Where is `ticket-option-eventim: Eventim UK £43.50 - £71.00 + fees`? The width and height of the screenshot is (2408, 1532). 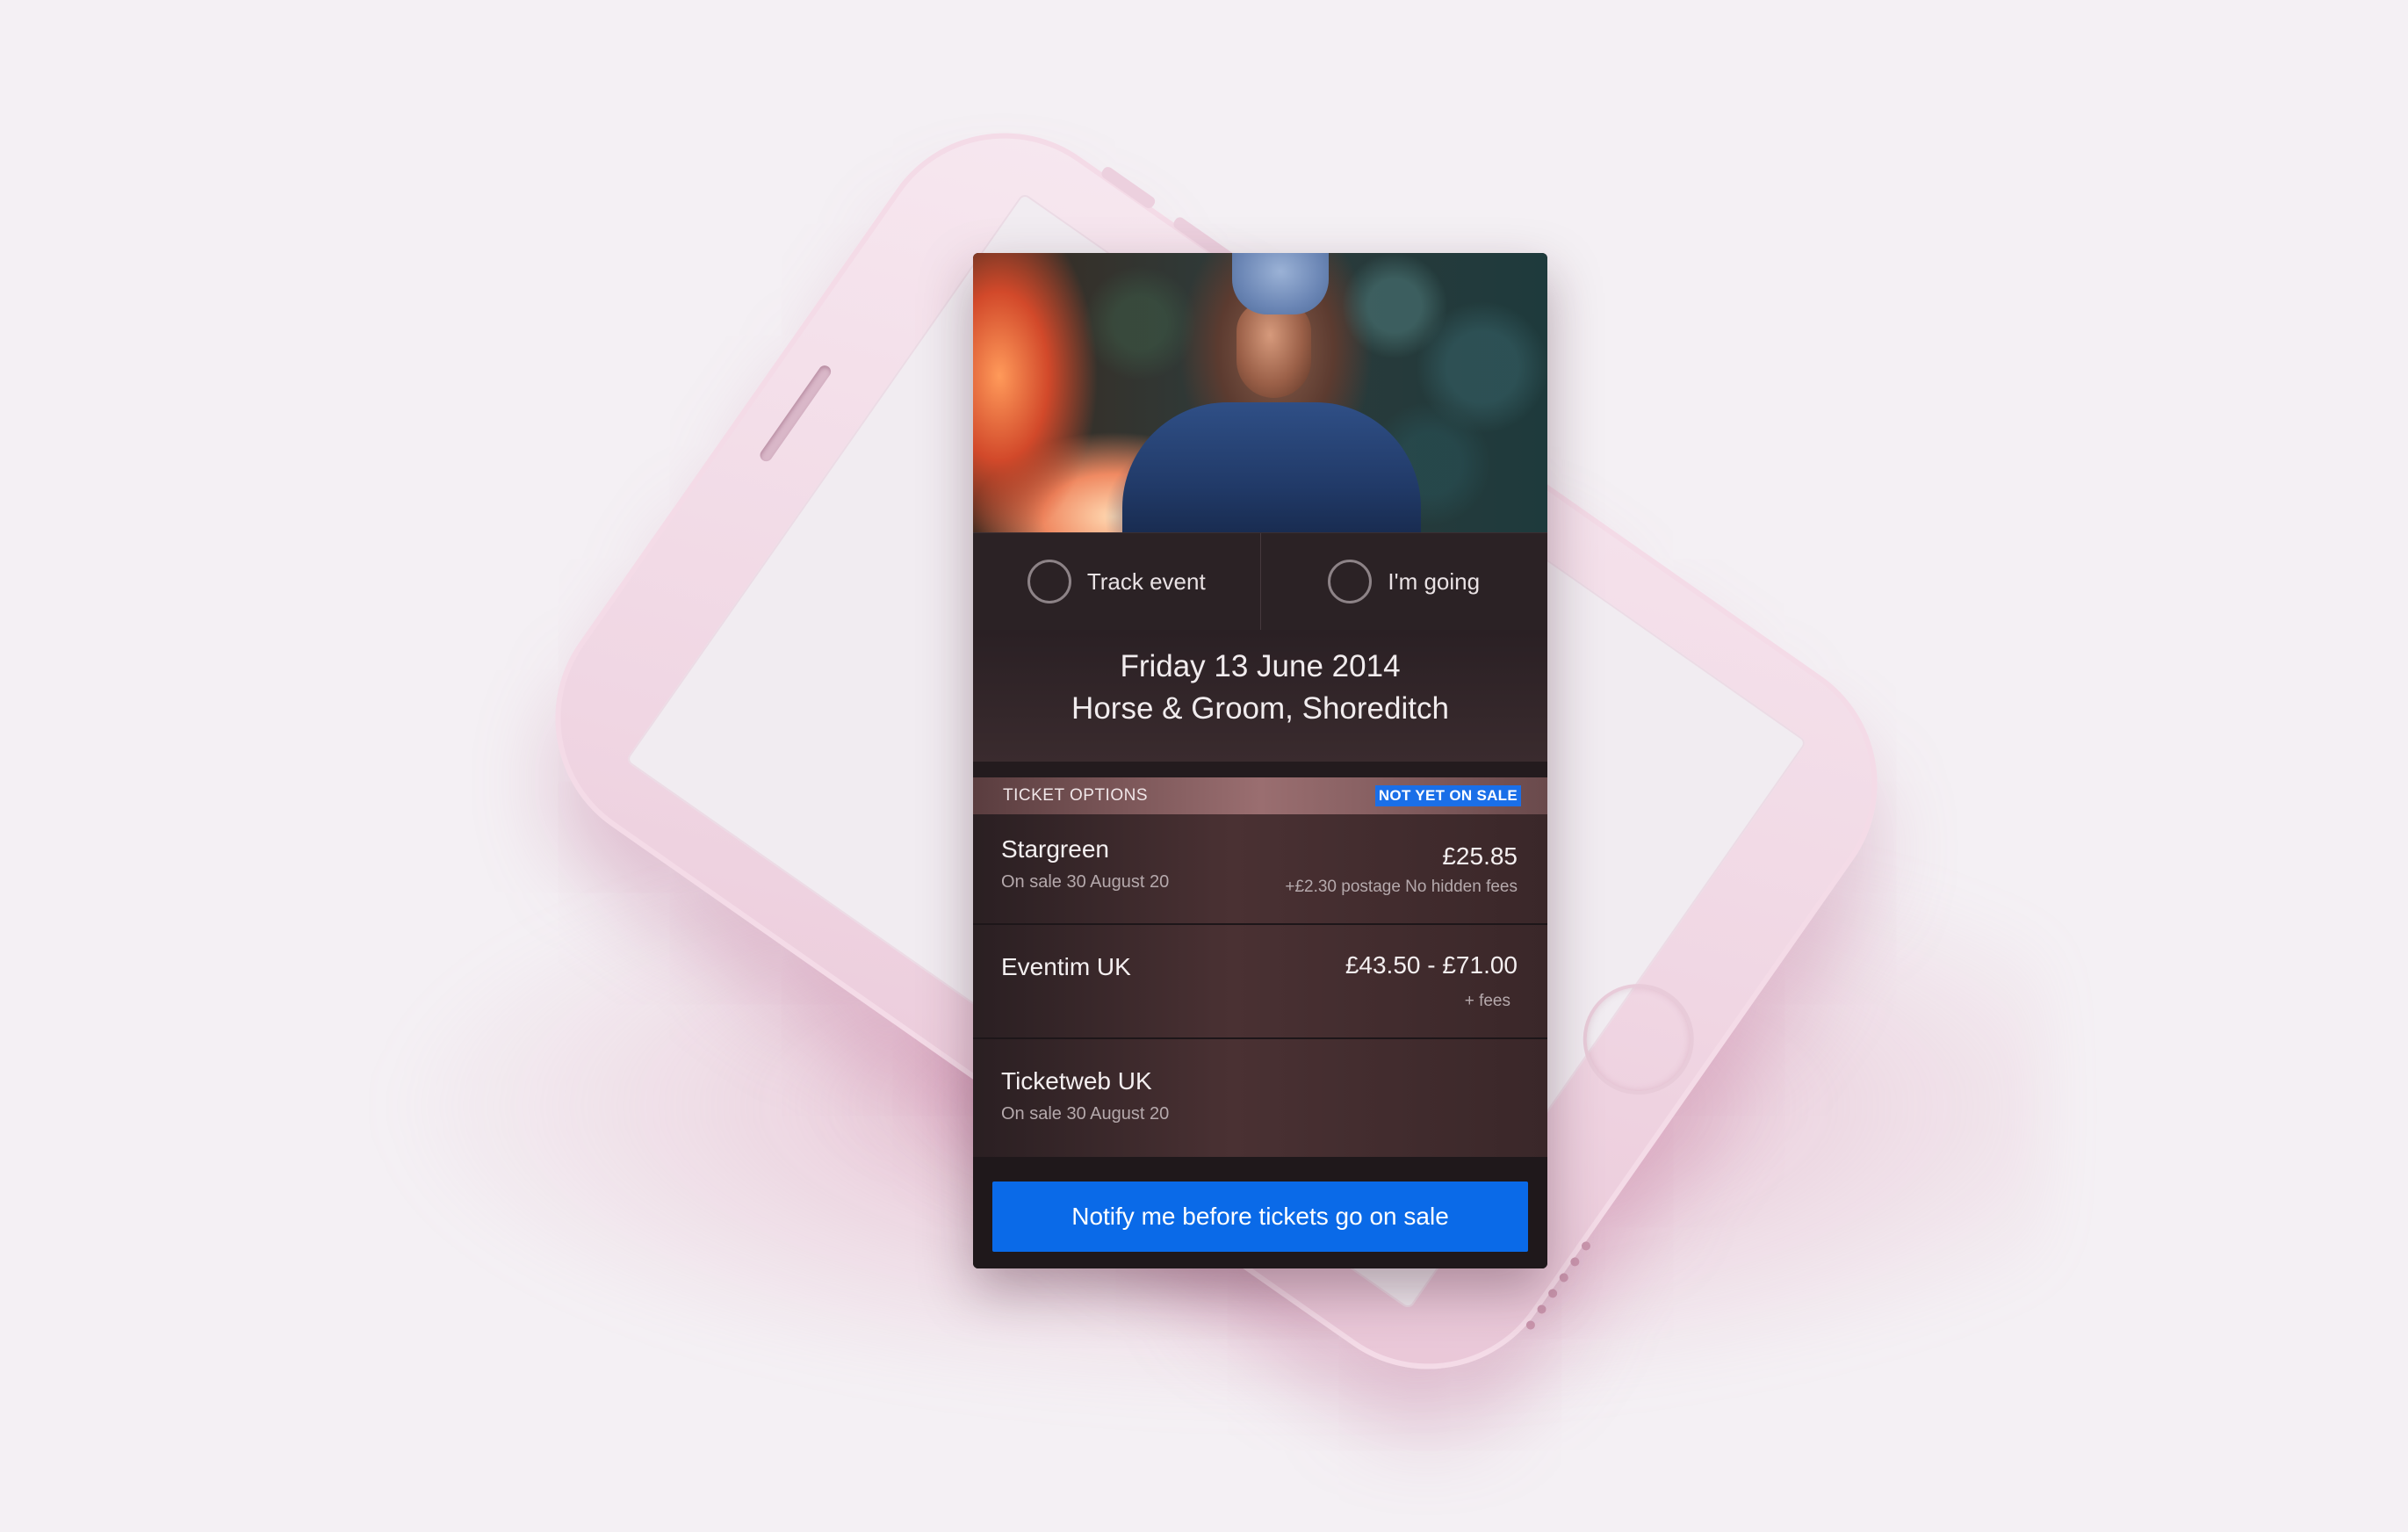 ticket-option-eventim: Eventim UK £43.50 - £71.00 + fees is located at coordinates (1260, 984).